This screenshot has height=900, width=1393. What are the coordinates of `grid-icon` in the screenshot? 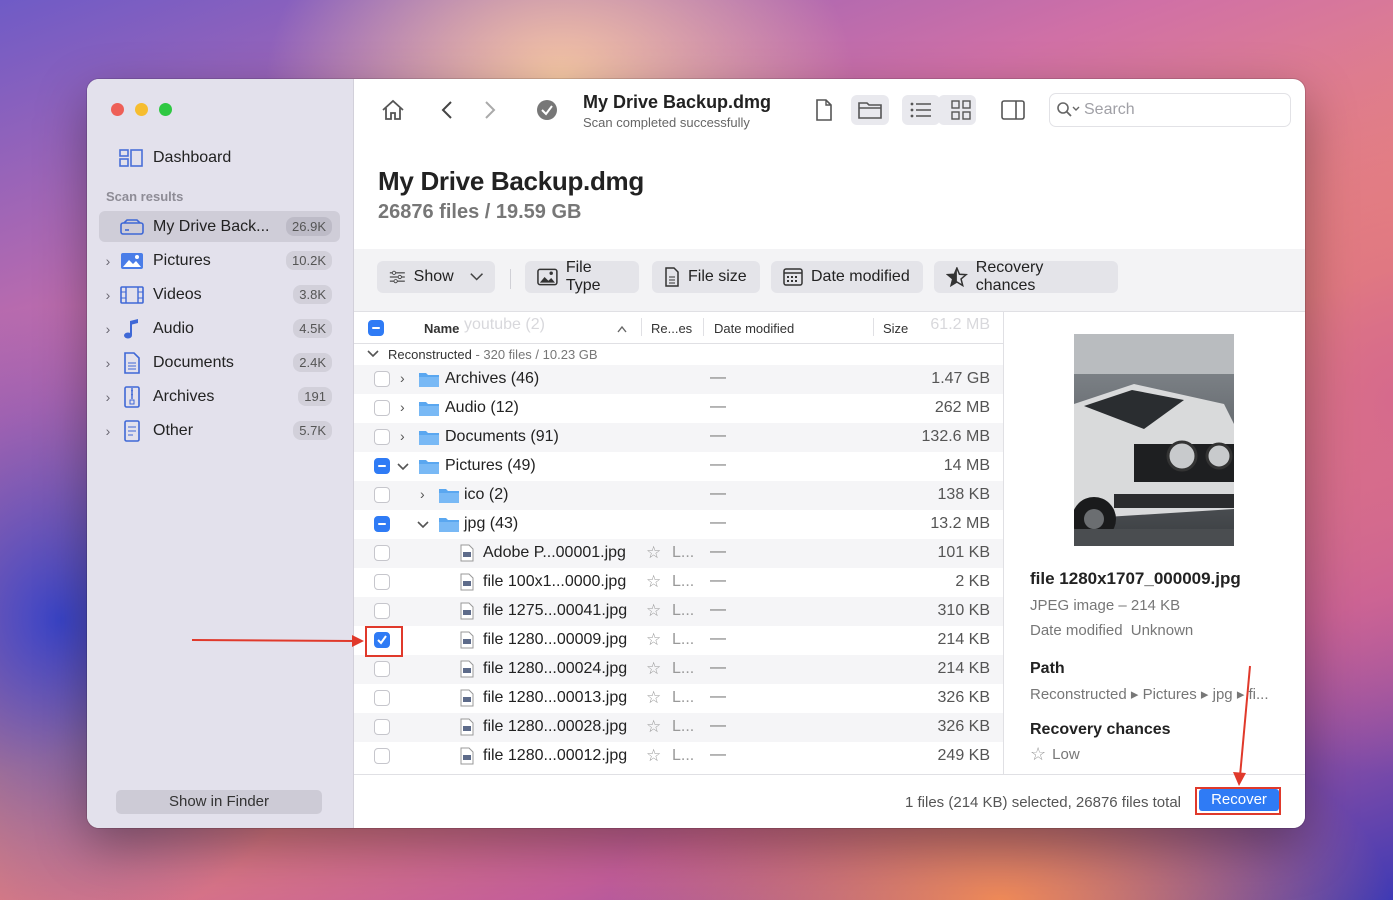 It's located at (961, 110).